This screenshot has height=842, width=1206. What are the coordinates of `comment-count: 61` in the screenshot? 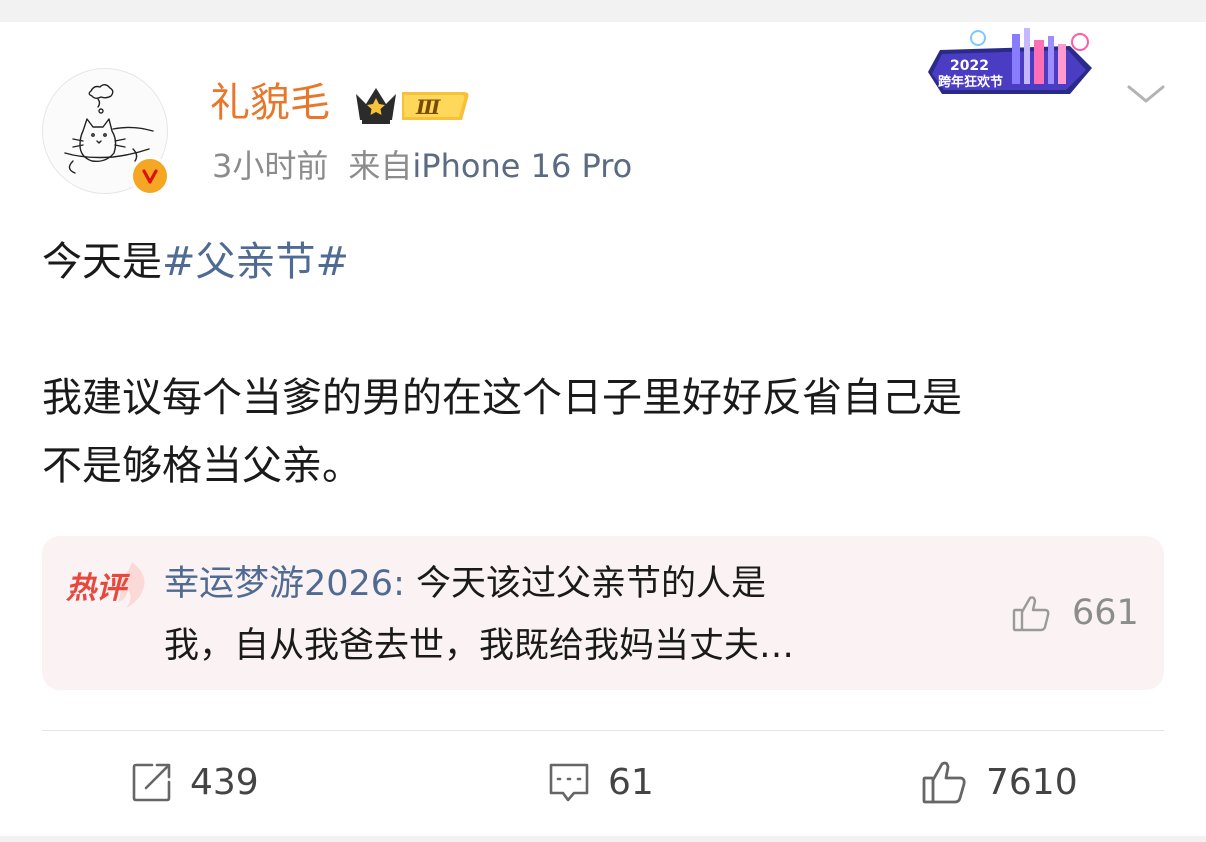 It's located at (631, 782).